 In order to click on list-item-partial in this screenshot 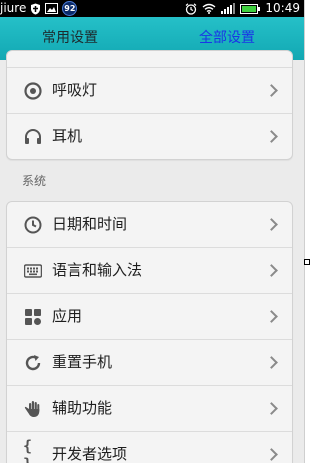, I will do `click(149, 59)`.